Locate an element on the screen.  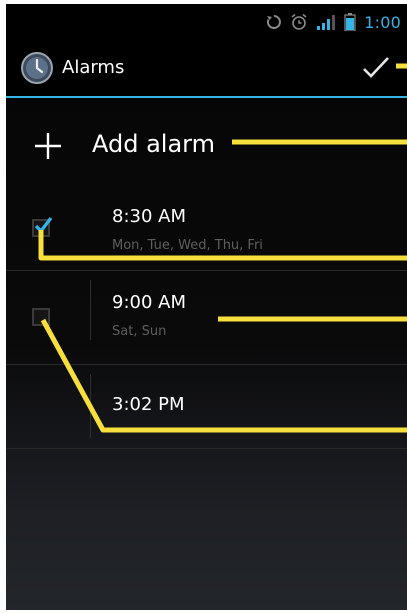
status-bar: 1:00 is located at coordinates (206, 22).